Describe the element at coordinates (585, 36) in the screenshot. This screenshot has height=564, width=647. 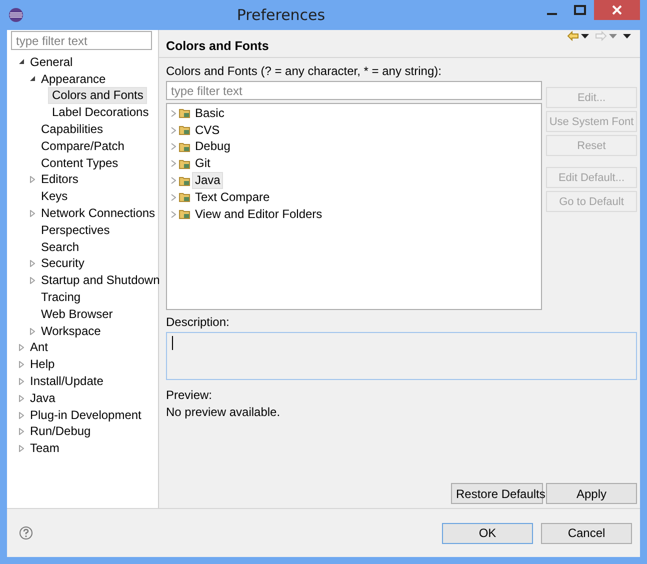
I see `dropdown-icon` at that location.